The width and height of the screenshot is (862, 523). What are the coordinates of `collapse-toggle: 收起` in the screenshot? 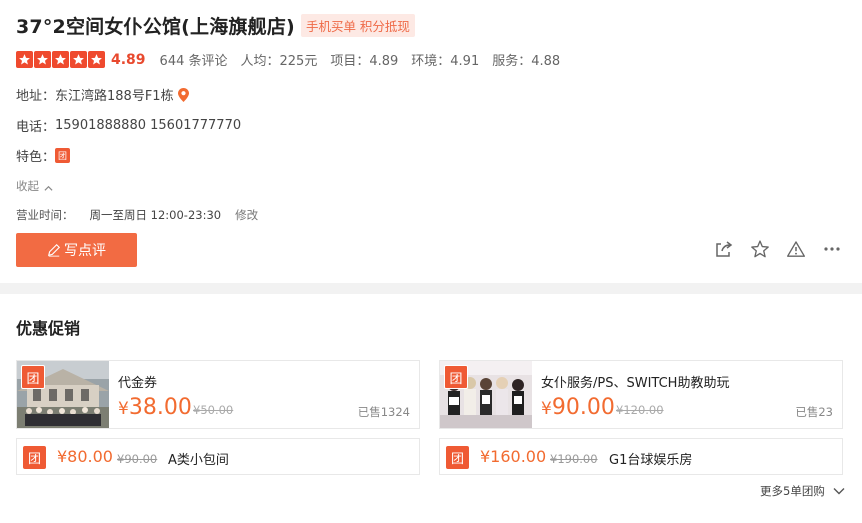 It's located at (34, 186).